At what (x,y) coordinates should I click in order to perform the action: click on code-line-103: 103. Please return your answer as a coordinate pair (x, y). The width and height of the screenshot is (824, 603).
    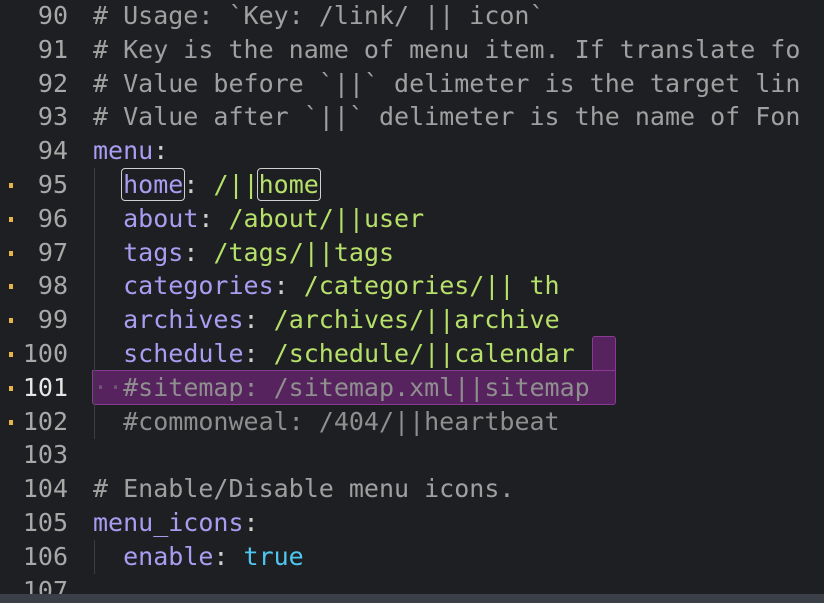
    Looking at the image, I should click on (412, 455).